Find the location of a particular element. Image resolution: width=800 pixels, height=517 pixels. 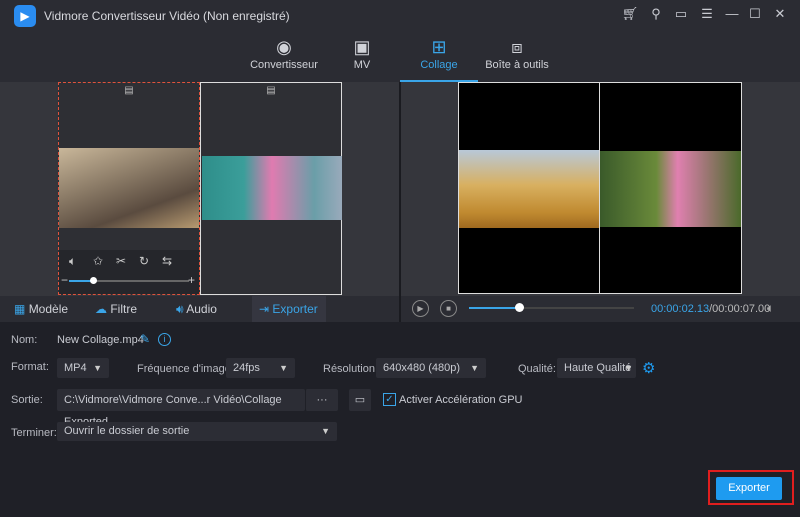

quality-label: Qualité: is located at coordinates (537, 369).